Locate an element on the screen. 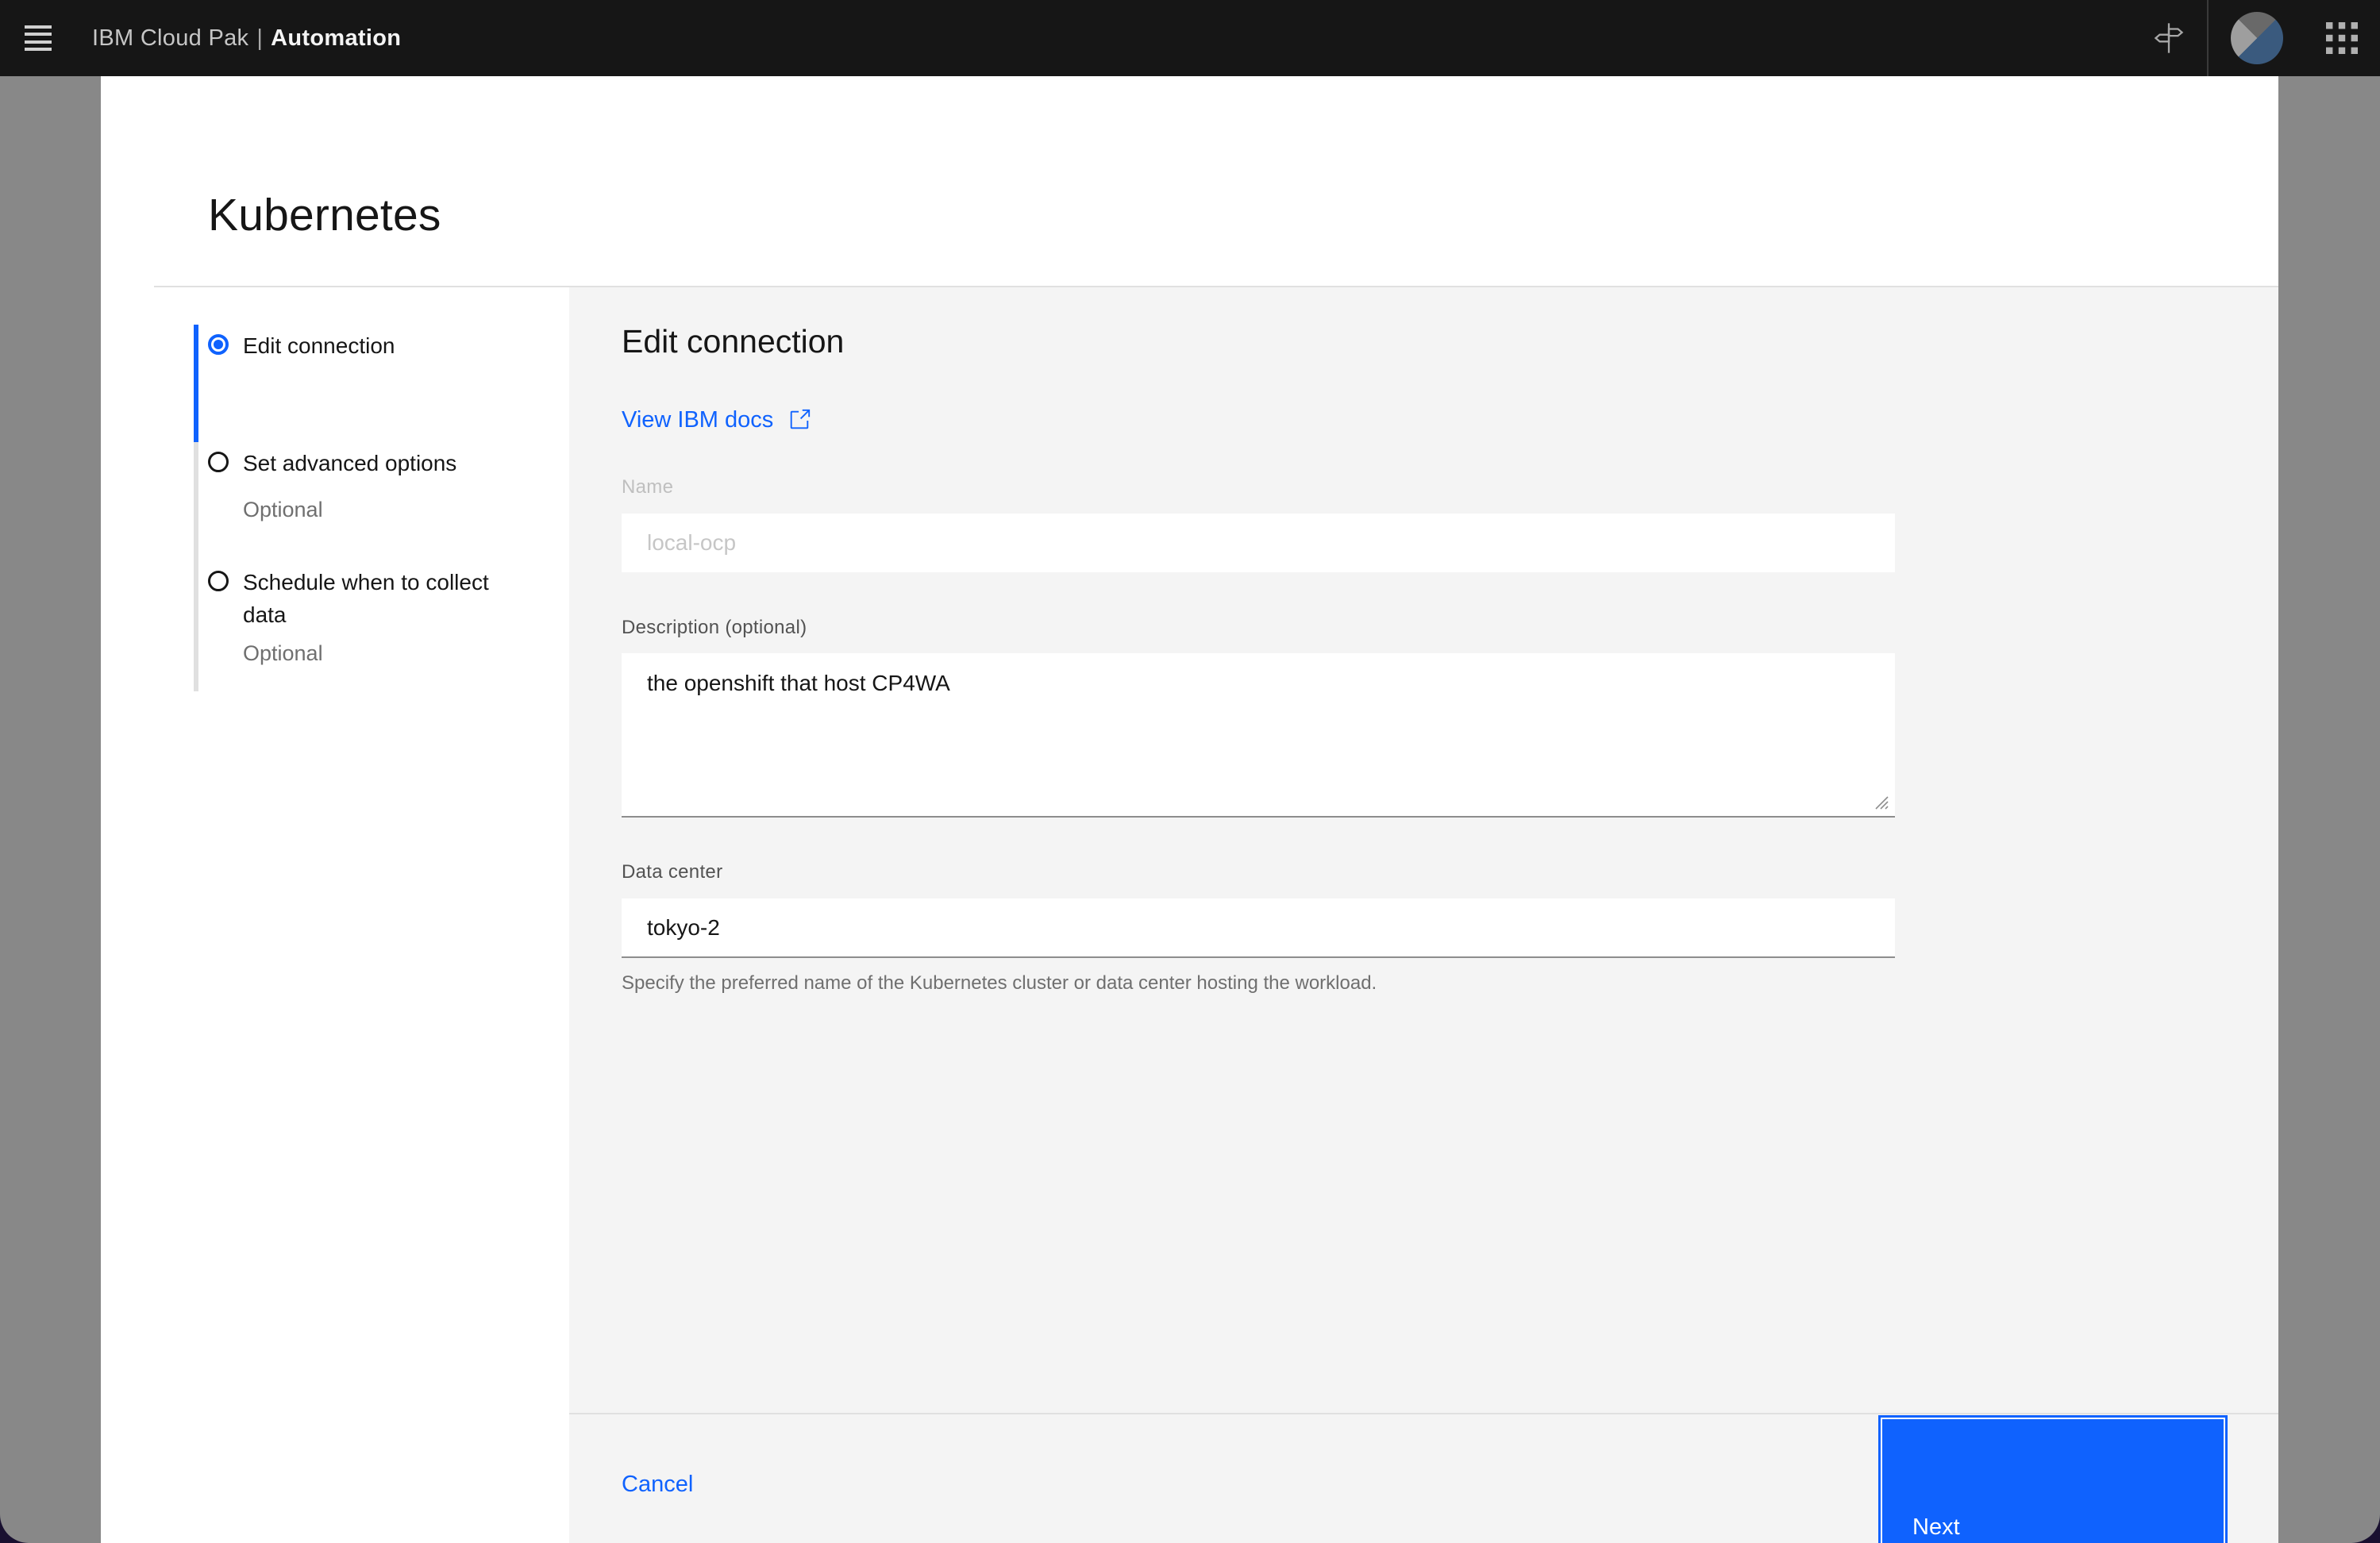  step-current-radio-icon is located at coordinates (218, 344).